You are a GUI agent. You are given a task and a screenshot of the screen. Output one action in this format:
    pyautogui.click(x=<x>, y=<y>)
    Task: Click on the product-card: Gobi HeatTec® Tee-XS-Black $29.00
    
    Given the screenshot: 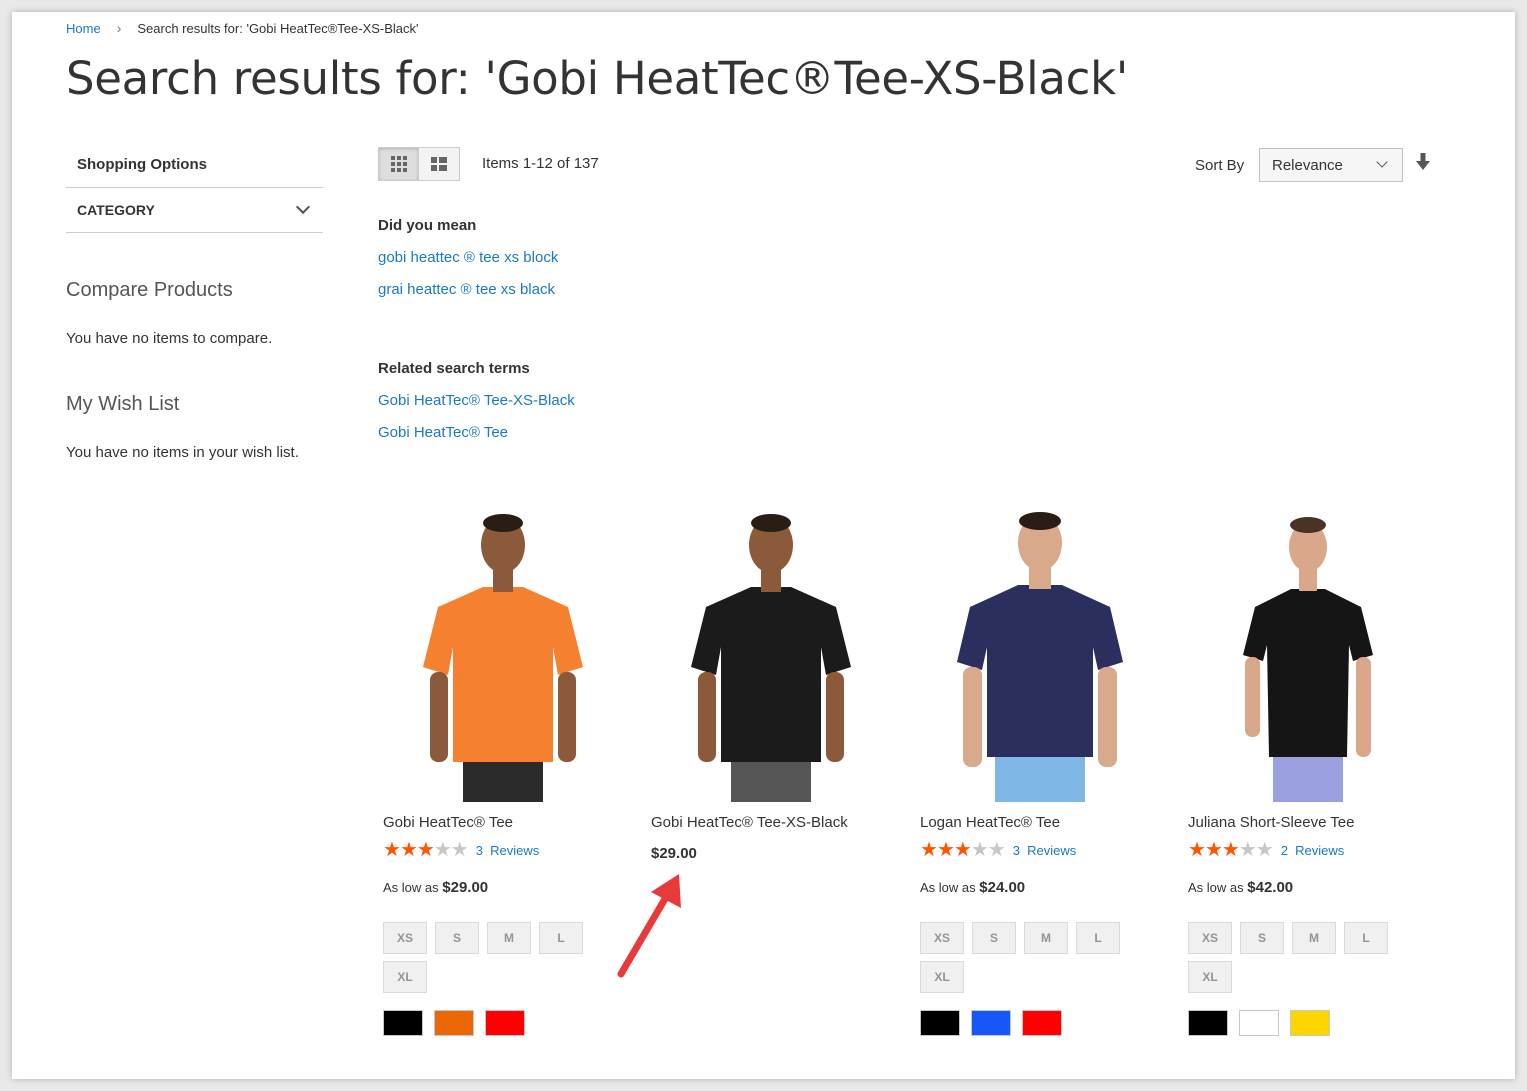 What is the action you would take?
    pyautogui.click(x=771, y=684)
    